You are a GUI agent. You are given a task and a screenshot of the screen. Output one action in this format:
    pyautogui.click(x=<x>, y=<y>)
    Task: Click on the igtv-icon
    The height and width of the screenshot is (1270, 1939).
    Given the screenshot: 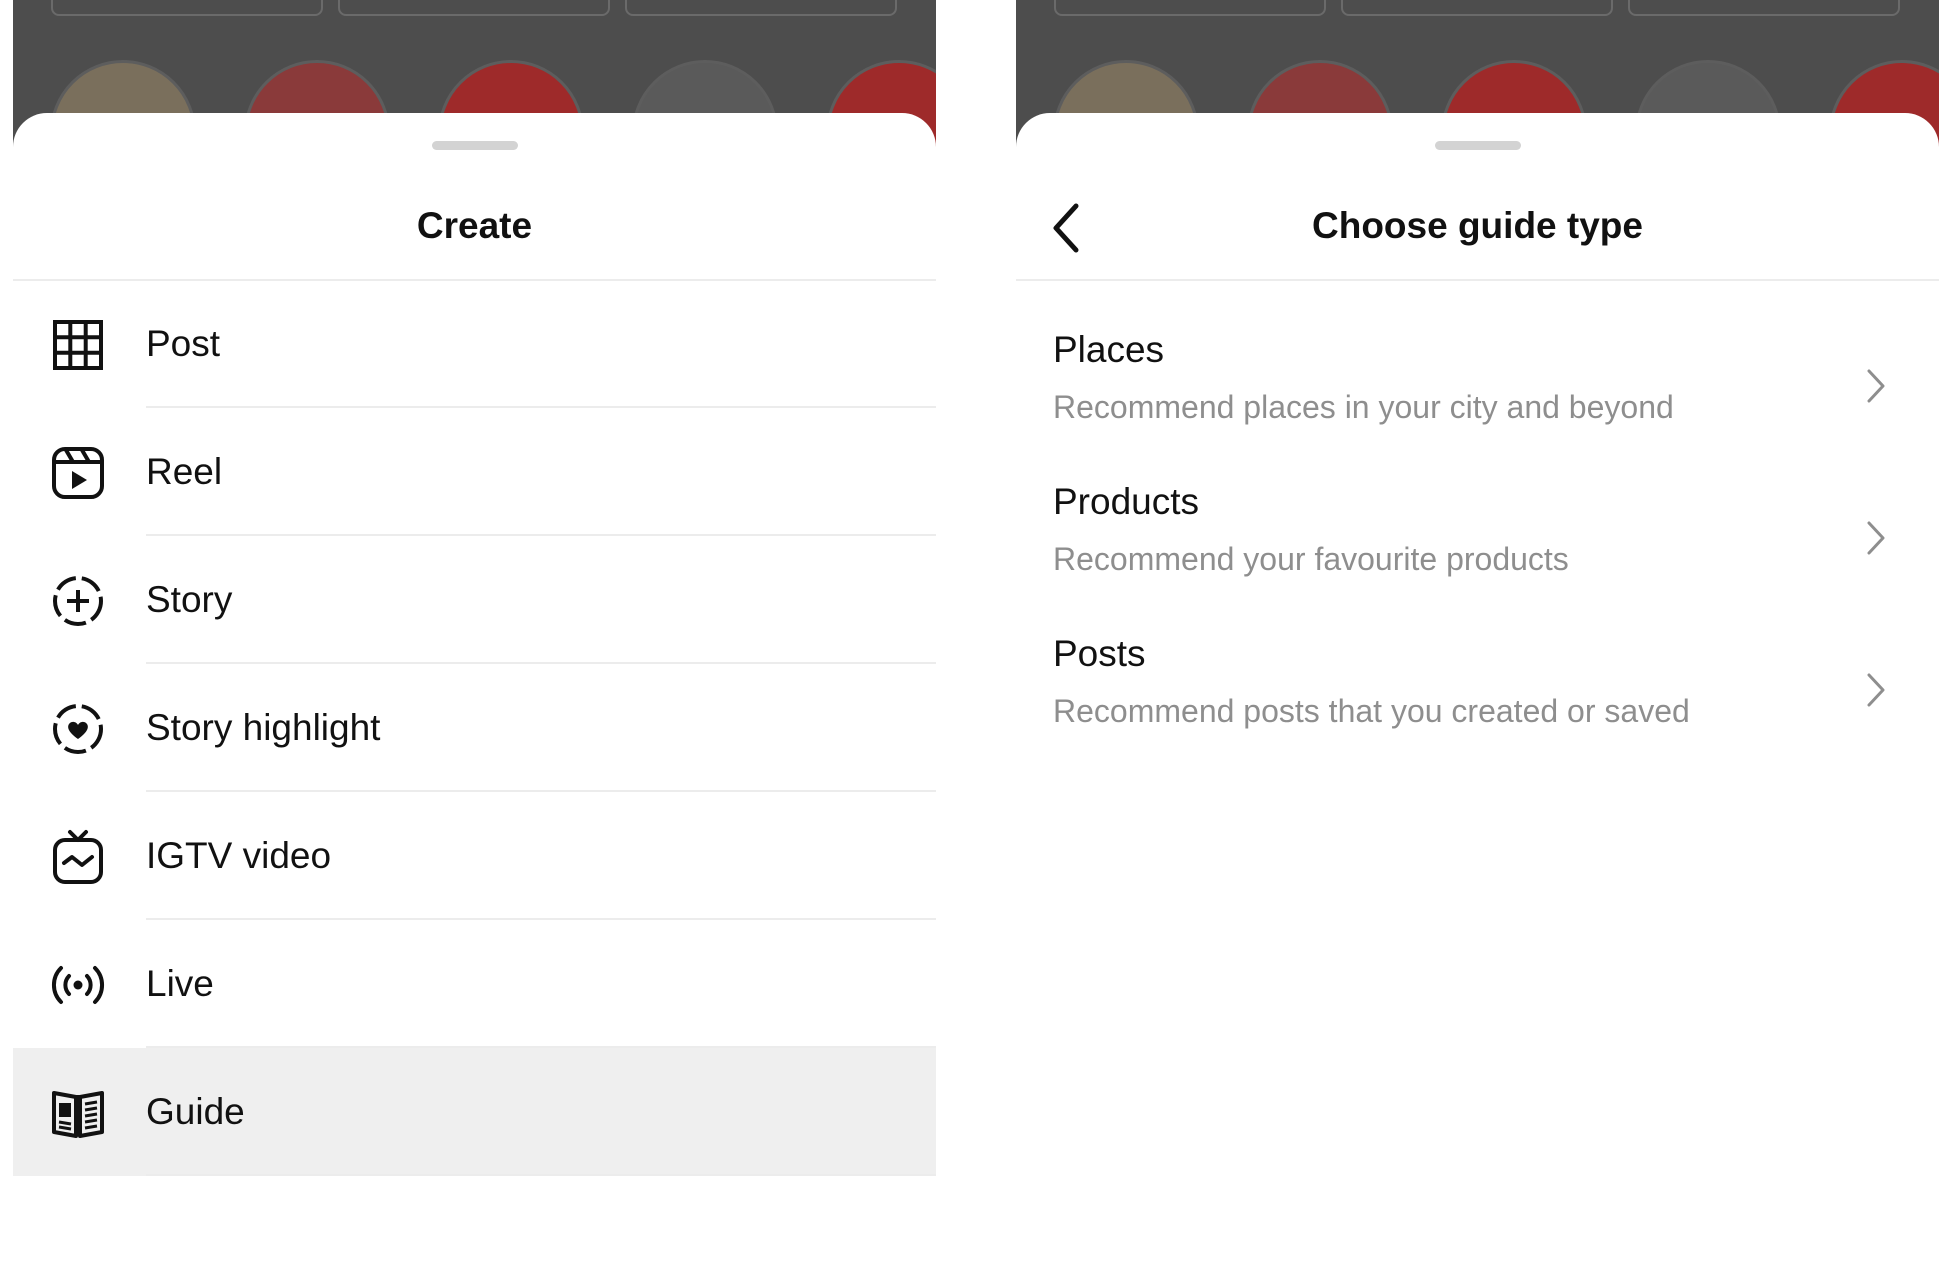 What is the action you would take?
    pyautogui.click(x=78, y=857)
    